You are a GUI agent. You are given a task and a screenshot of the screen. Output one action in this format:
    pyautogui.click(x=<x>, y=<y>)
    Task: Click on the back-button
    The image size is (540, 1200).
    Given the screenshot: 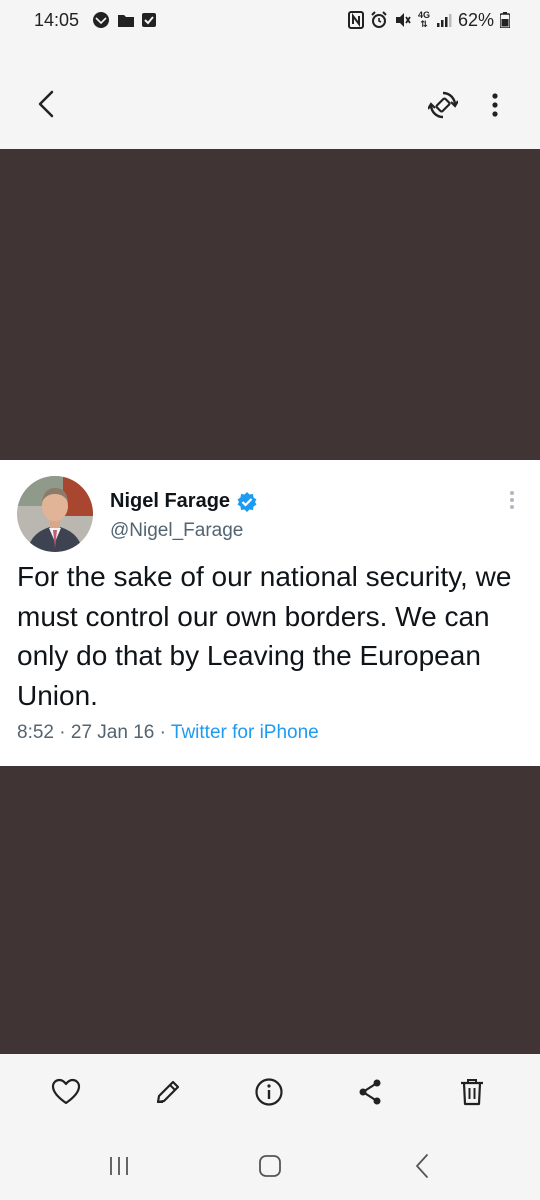 What is the action you would take?
    pyautogui.click(x=46, y=104)
    